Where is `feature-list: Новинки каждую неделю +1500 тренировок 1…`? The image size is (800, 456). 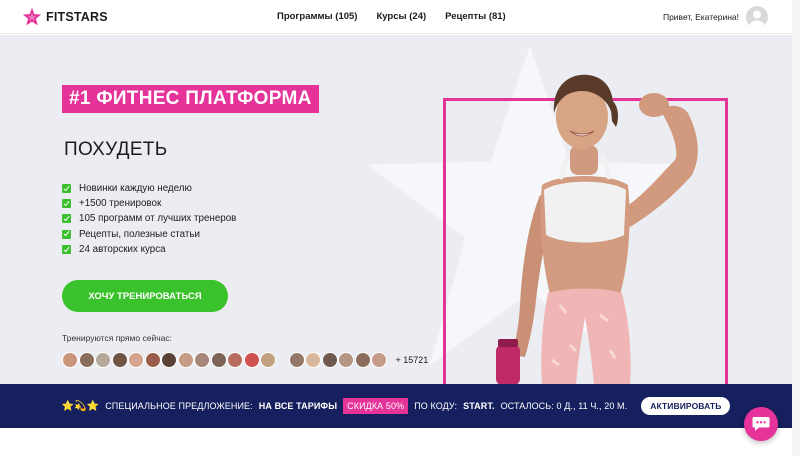
feature-list: Новинки каждую неделю +1500 тренировок 1… is located at coordinates (149, 219).